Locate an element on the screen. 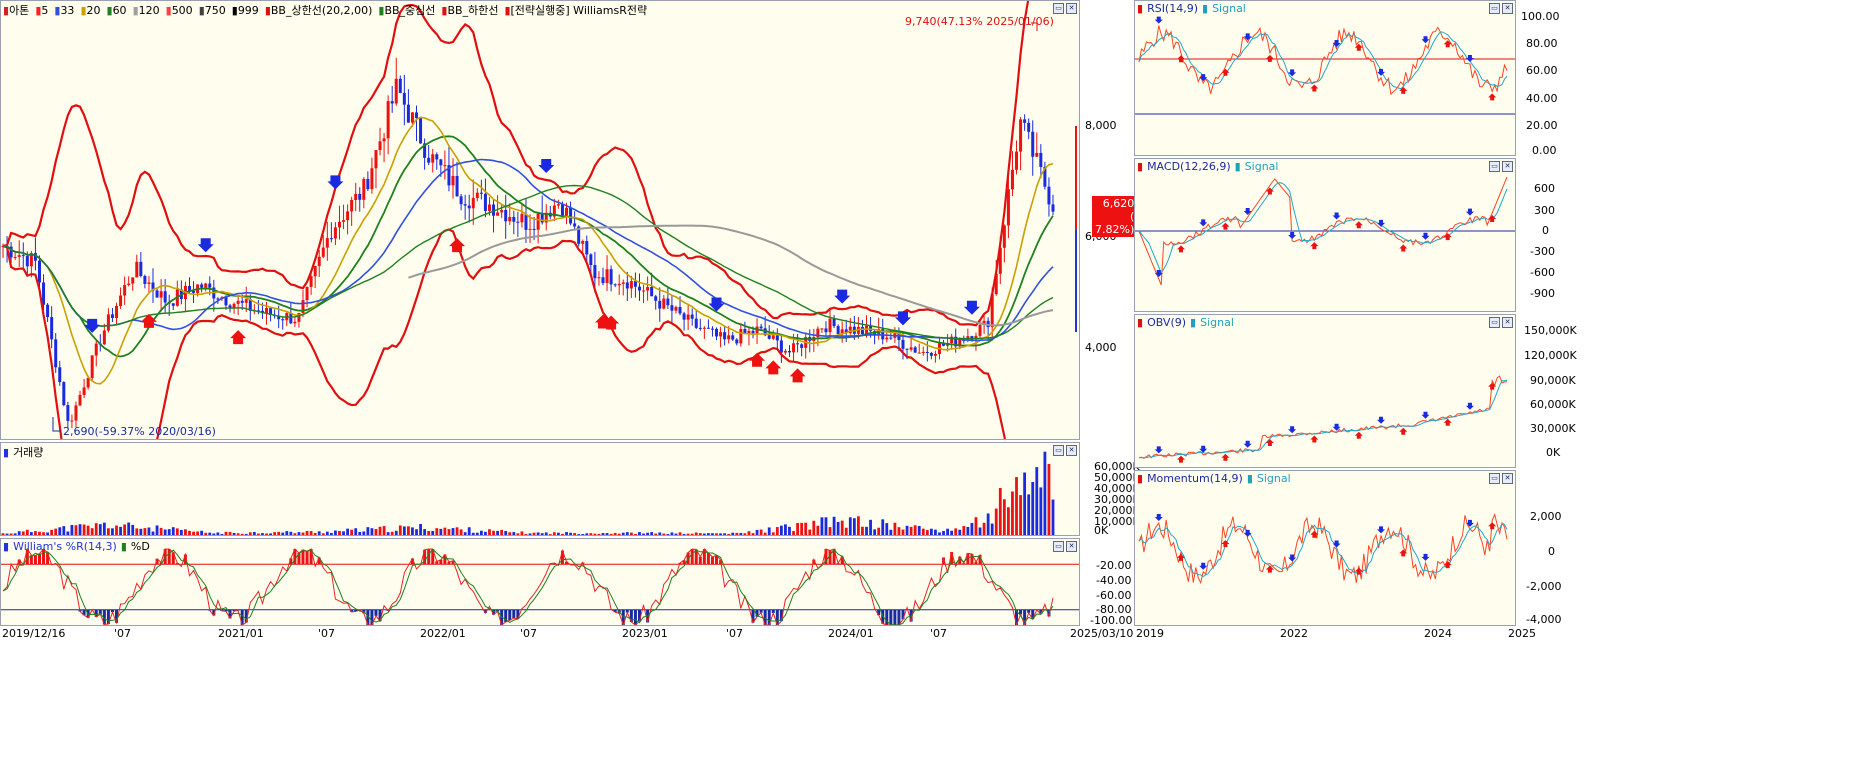 The height and width of the screenshot is (764, 1870). williams-tick: -20.00 is located at coordinates (1114, 565).